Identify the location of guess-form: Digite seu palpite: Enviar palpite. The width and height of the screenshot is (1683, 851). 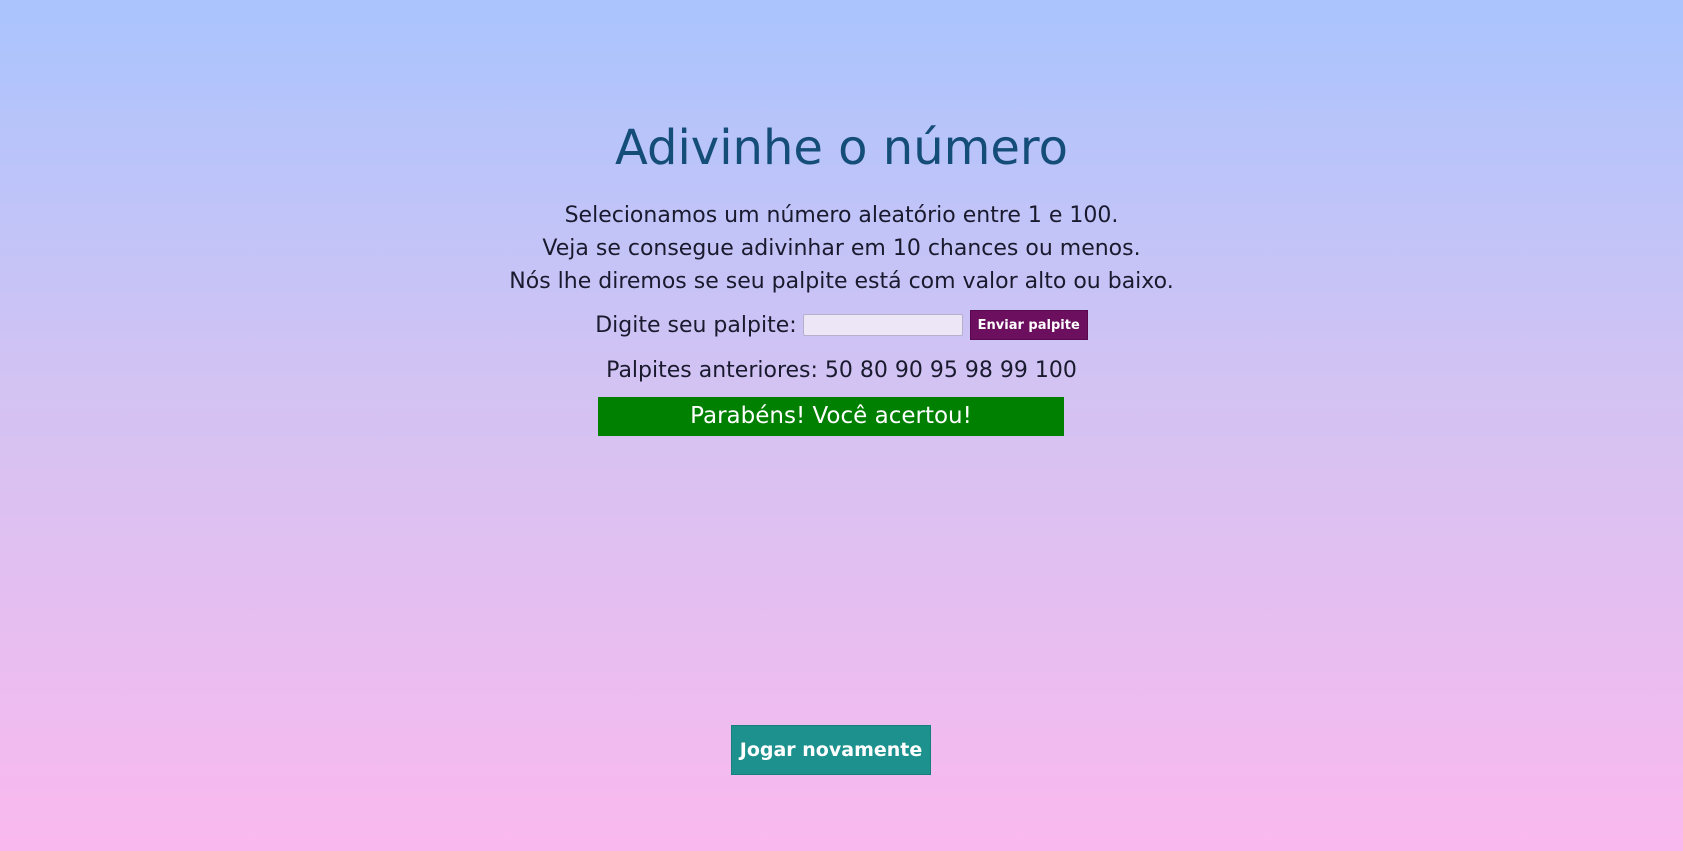
(841, 325).